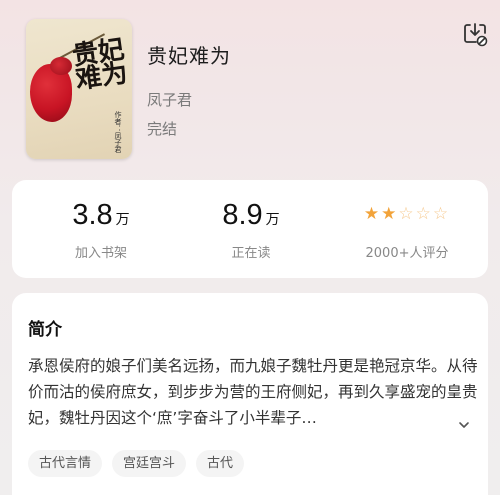 This screenshot has height=495, width=500. I want to click on stat-bookshelf-value: 3.8 万, so click(101, 215).